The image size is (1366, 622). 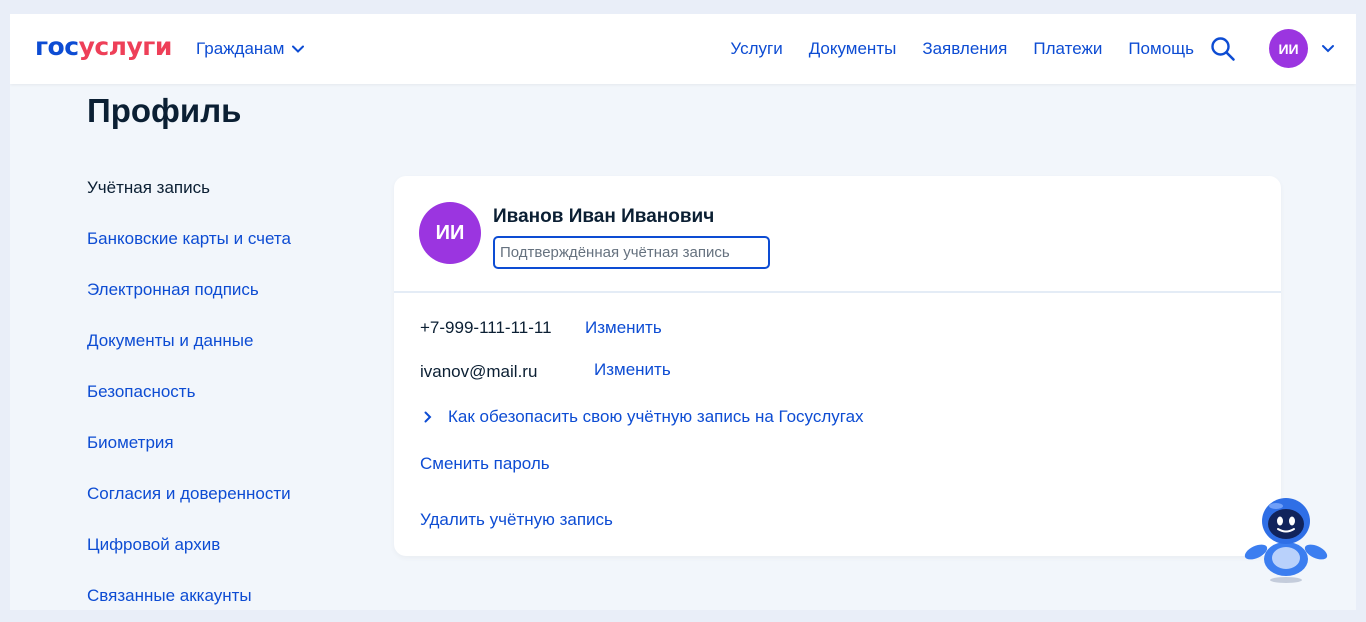 I want to click on audience-label: Гражданам, so click(x=240, y=48).